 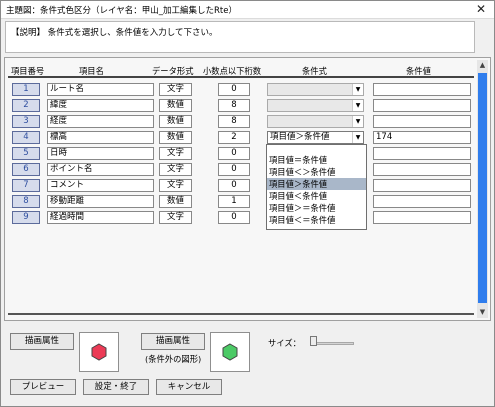 What do you see at coordinates (482, 312) in the screenshot?
I see `scroll-down-icon: ▼` at bounding box center [482, 312].